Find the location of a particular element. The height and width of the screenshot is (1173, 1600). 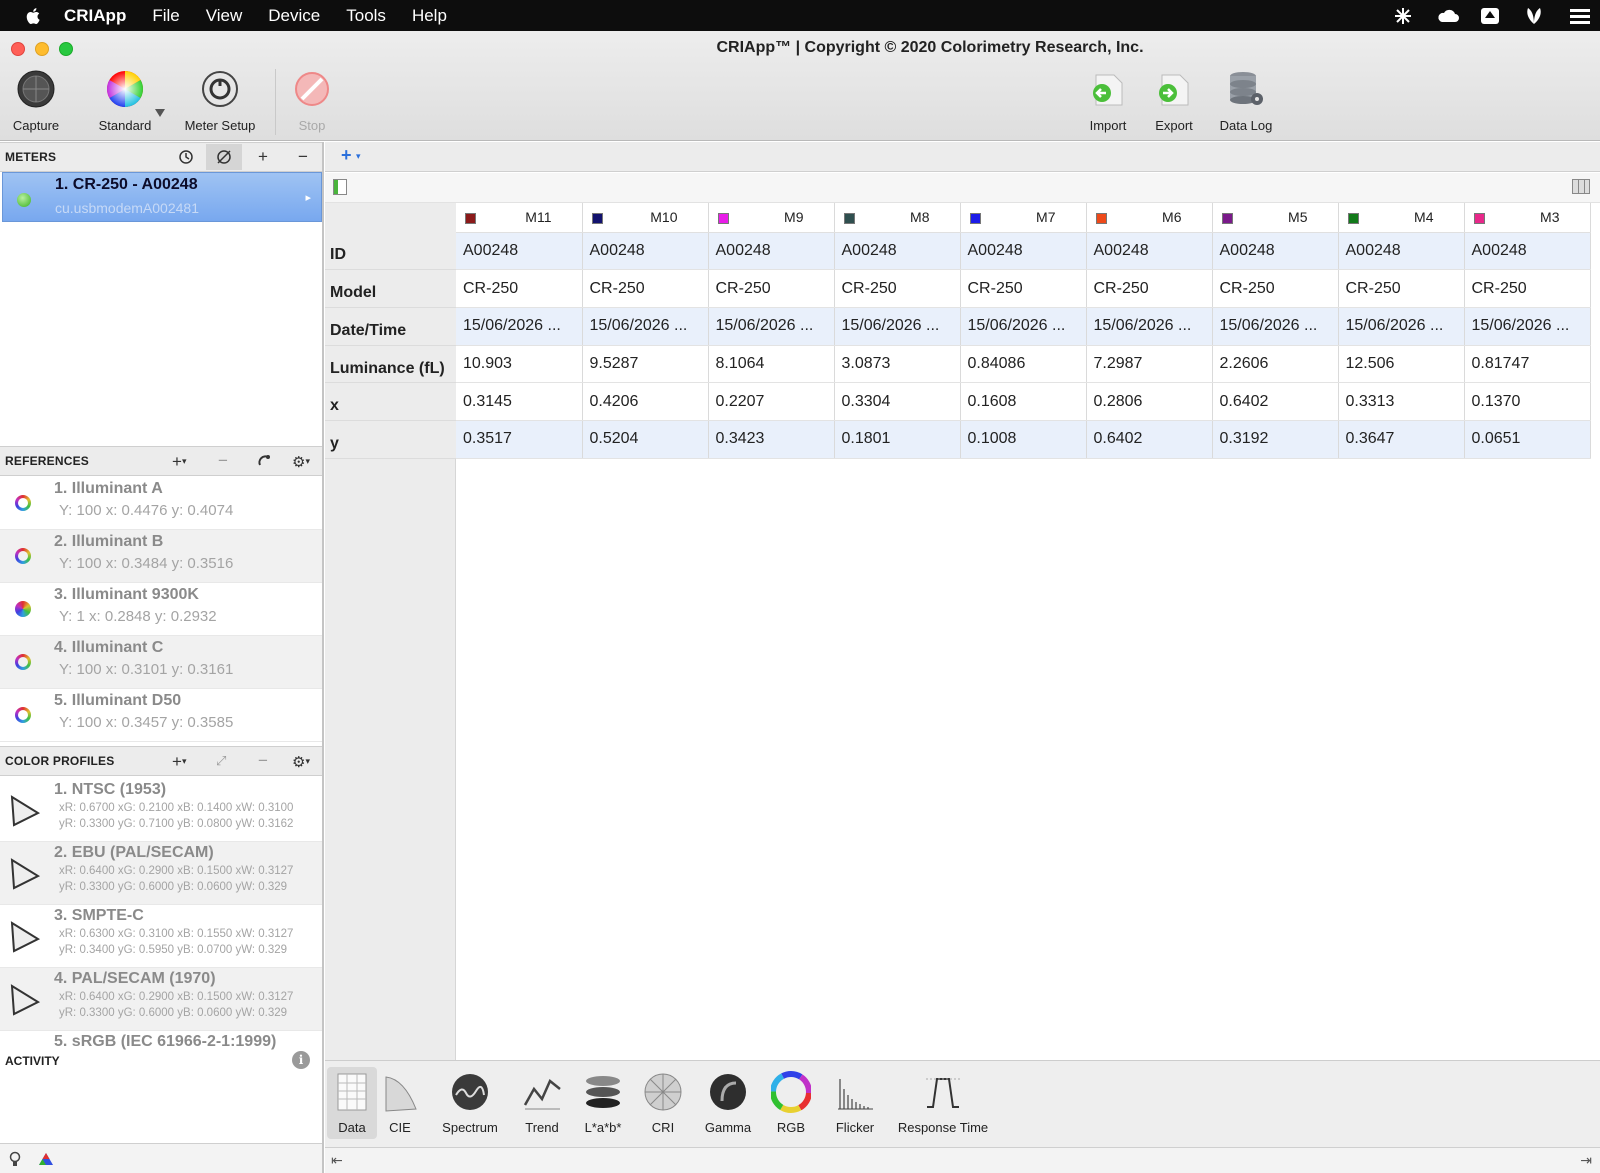

table-cell: 10.903 is located at coordinates (519, 364).